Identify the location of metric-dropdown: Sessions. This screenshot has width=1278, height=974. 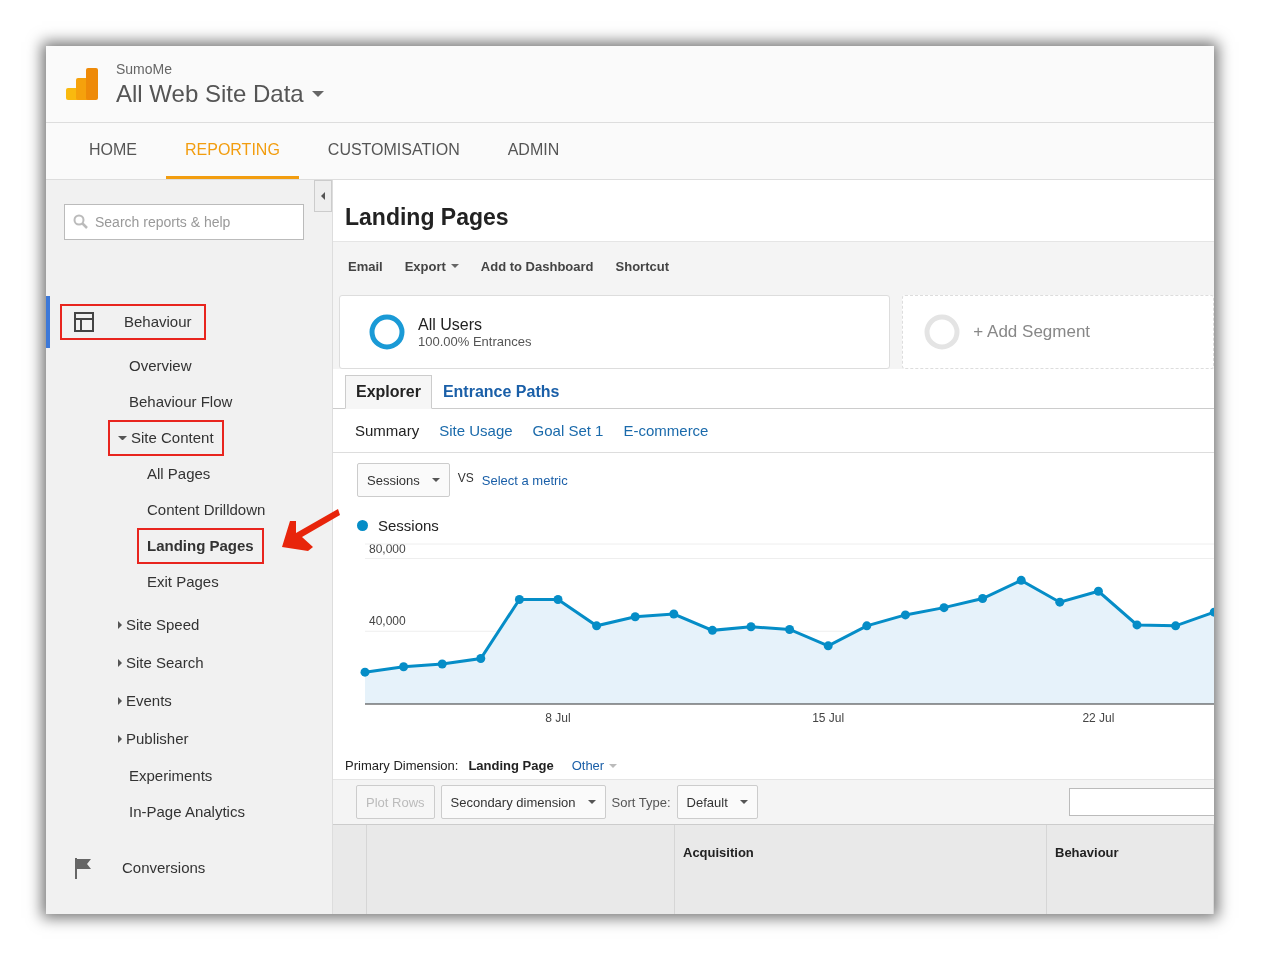
(403, 480).